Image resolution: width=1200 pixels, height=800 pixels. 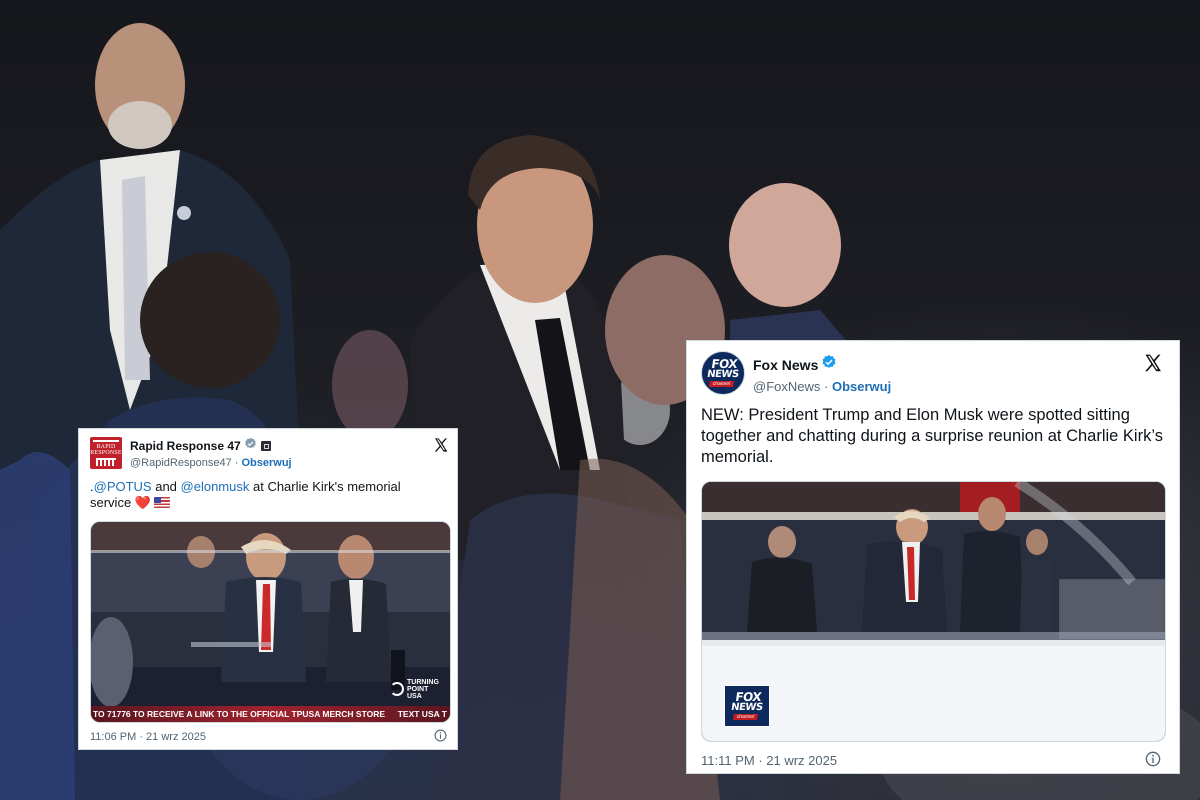 I want to click on fox-watermark-logo-icon: FOX NEWS channel, so click(x=747, y=706).